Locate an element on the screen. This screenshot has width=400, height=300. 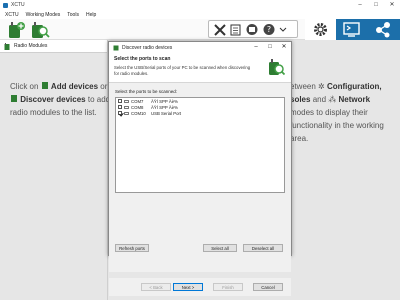
configuration-mode-box is located at coordinates (320, 29).